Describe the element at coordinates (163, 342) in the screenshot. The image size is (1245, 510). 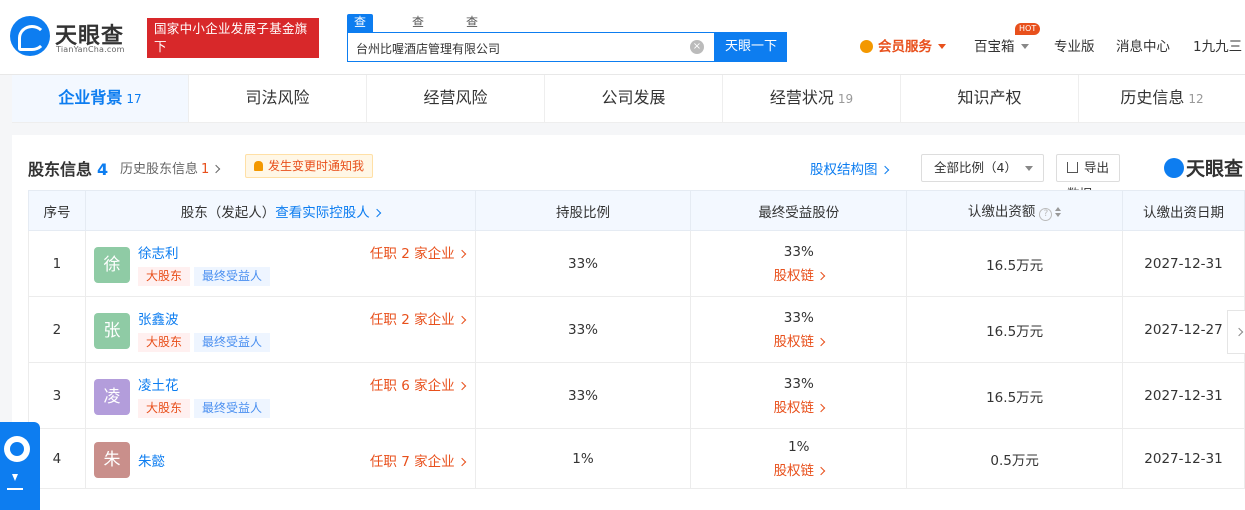
I see `tag-major-shareholder: 大股东` at that location.